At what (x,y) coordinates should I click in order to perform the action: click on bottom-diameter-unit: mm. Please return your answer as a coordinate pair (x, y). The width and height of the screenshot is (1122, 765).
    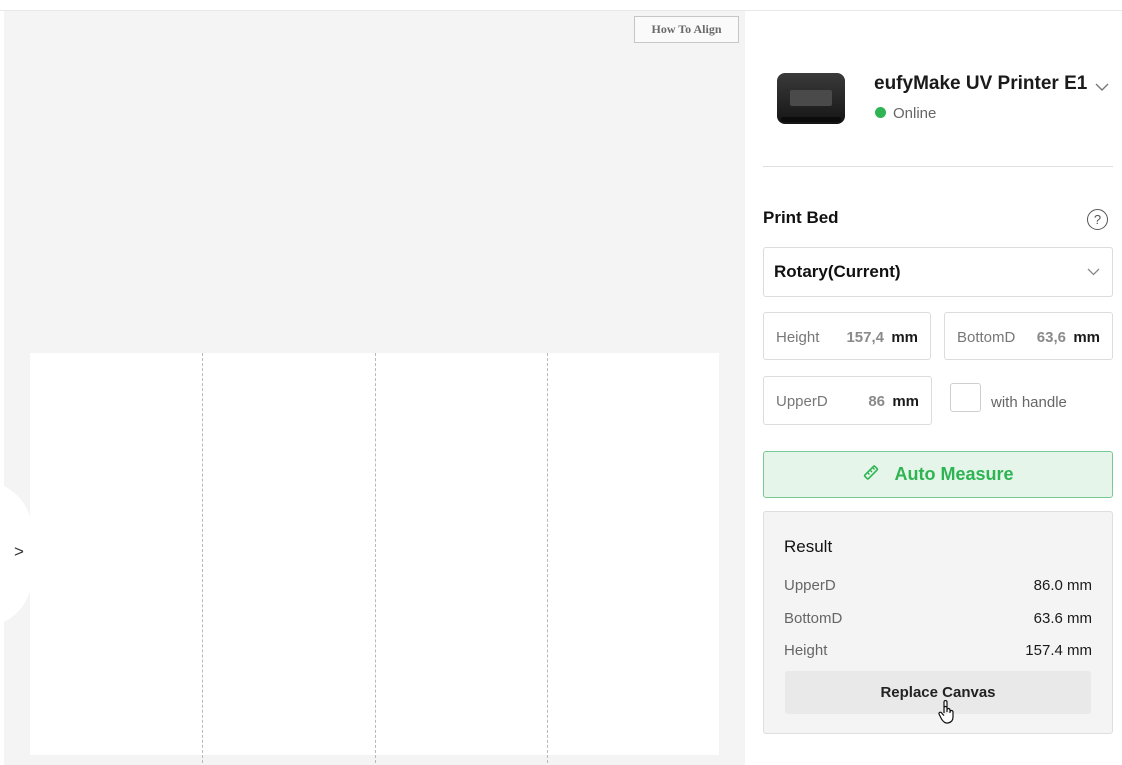
    Looking at the image, I should click on (1086, 337).